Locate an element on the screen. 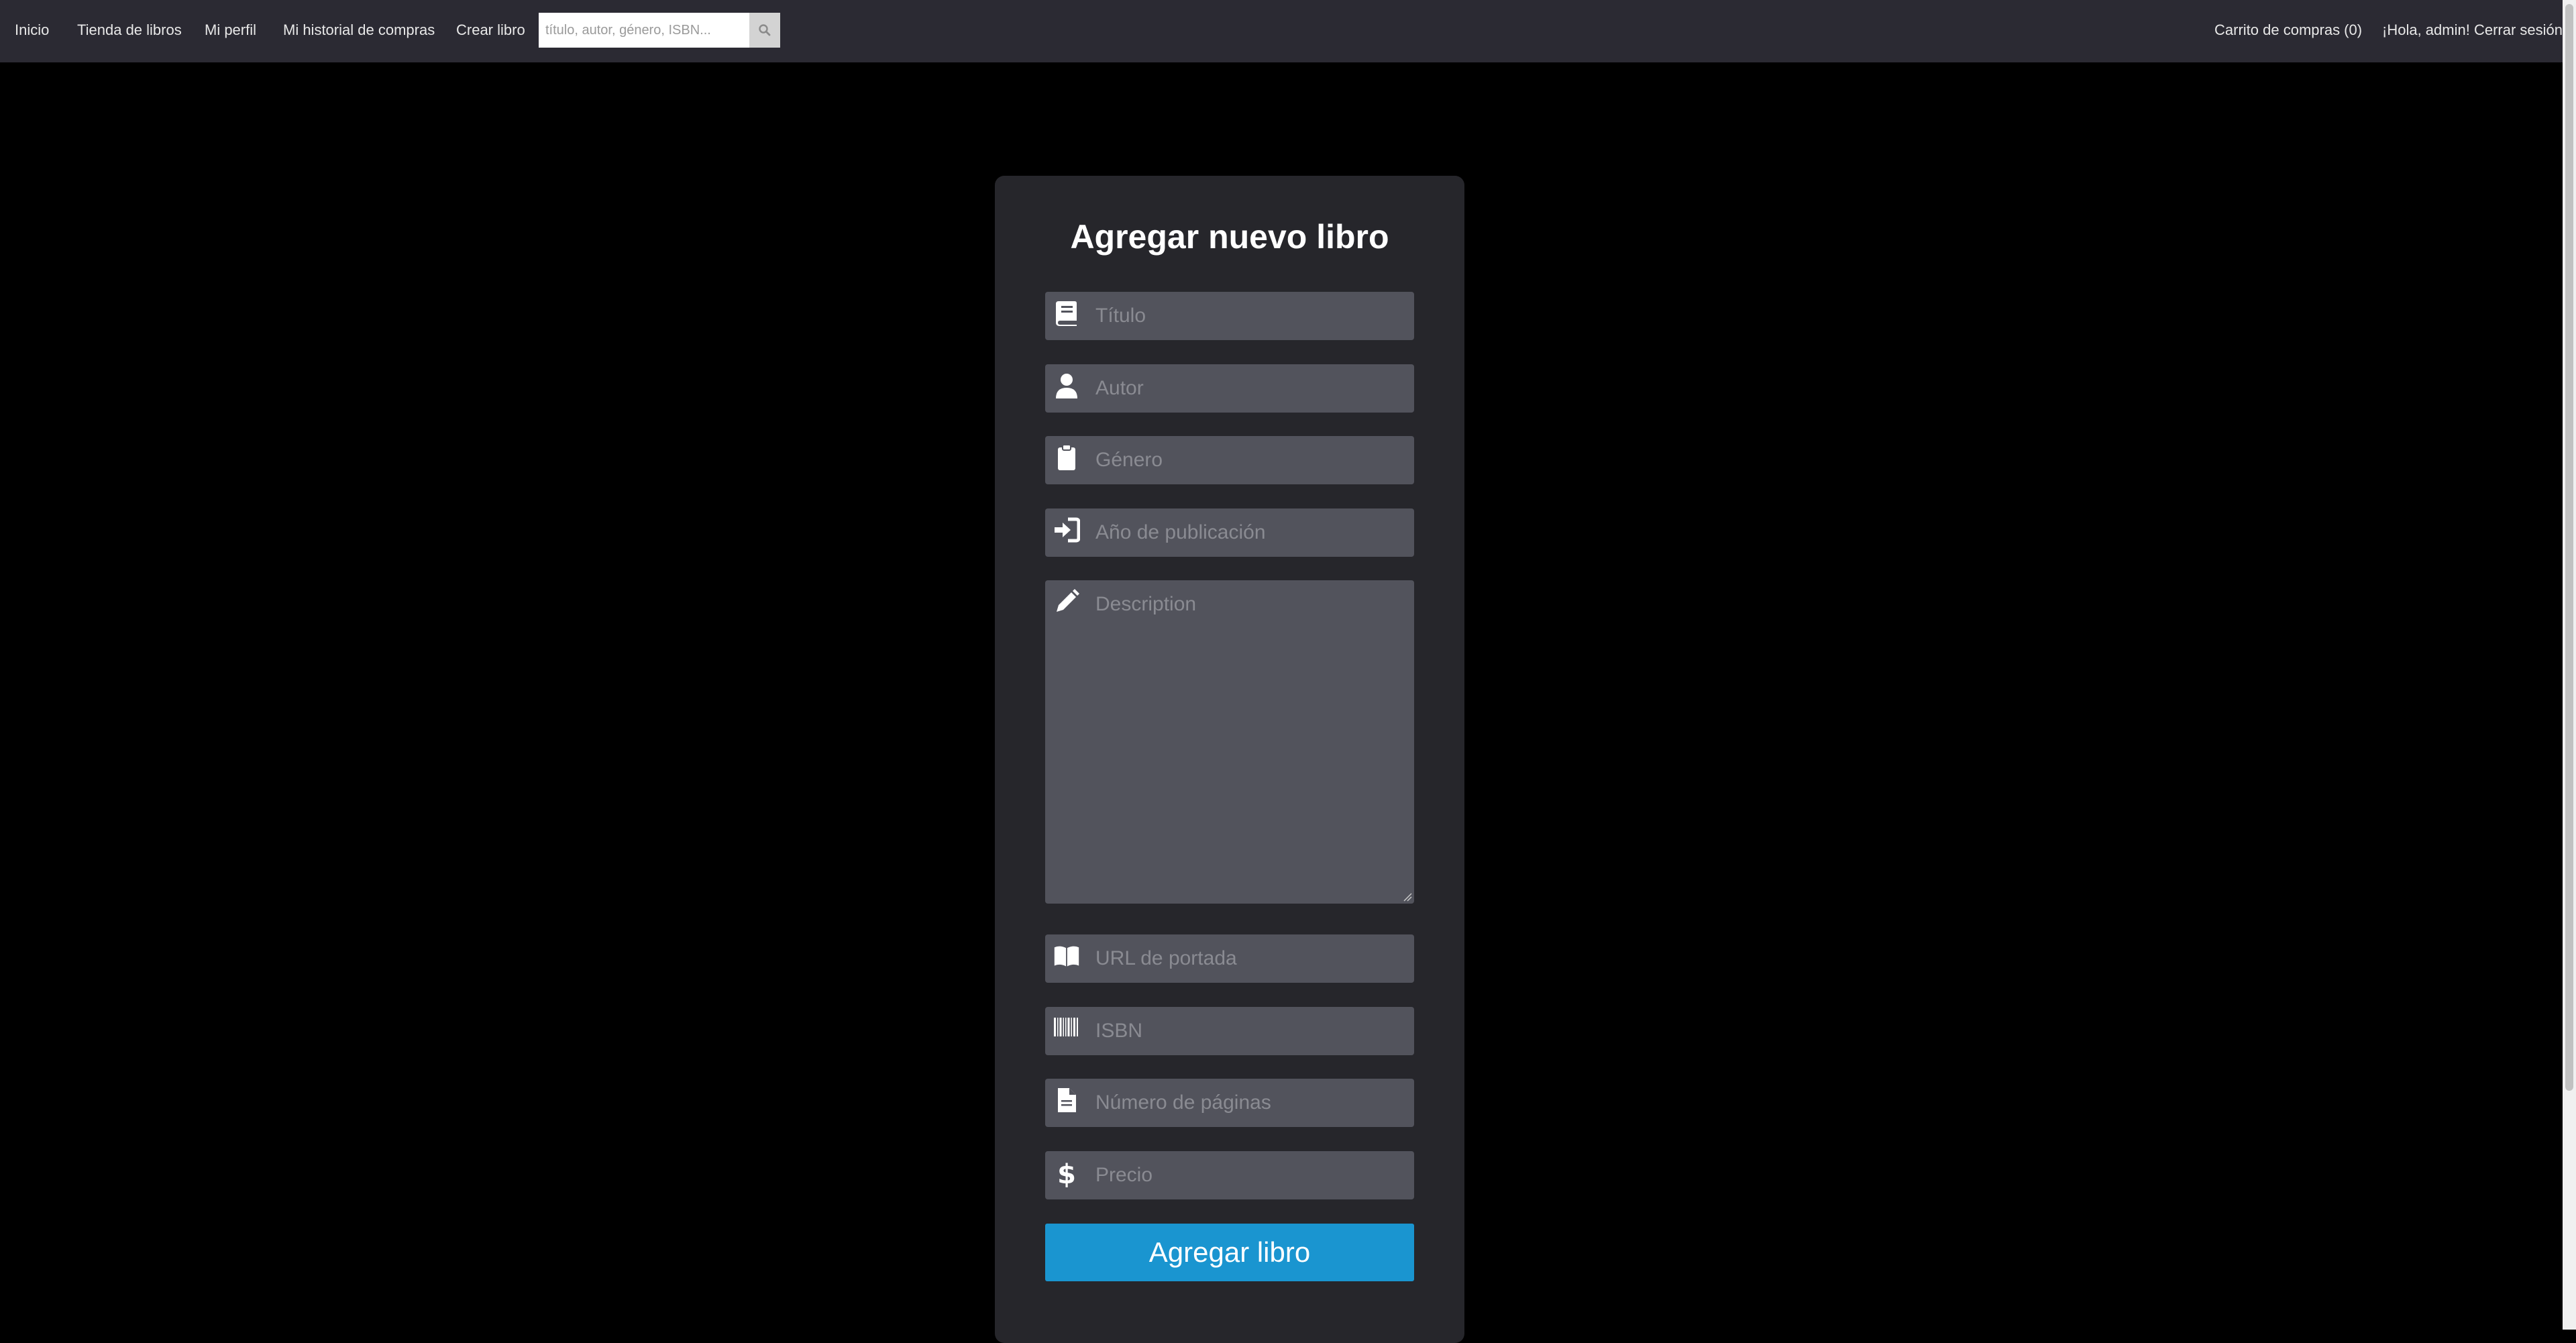 This screenshot has height=1343, width=2576. user-icon is located at coordinates (1066, 387).